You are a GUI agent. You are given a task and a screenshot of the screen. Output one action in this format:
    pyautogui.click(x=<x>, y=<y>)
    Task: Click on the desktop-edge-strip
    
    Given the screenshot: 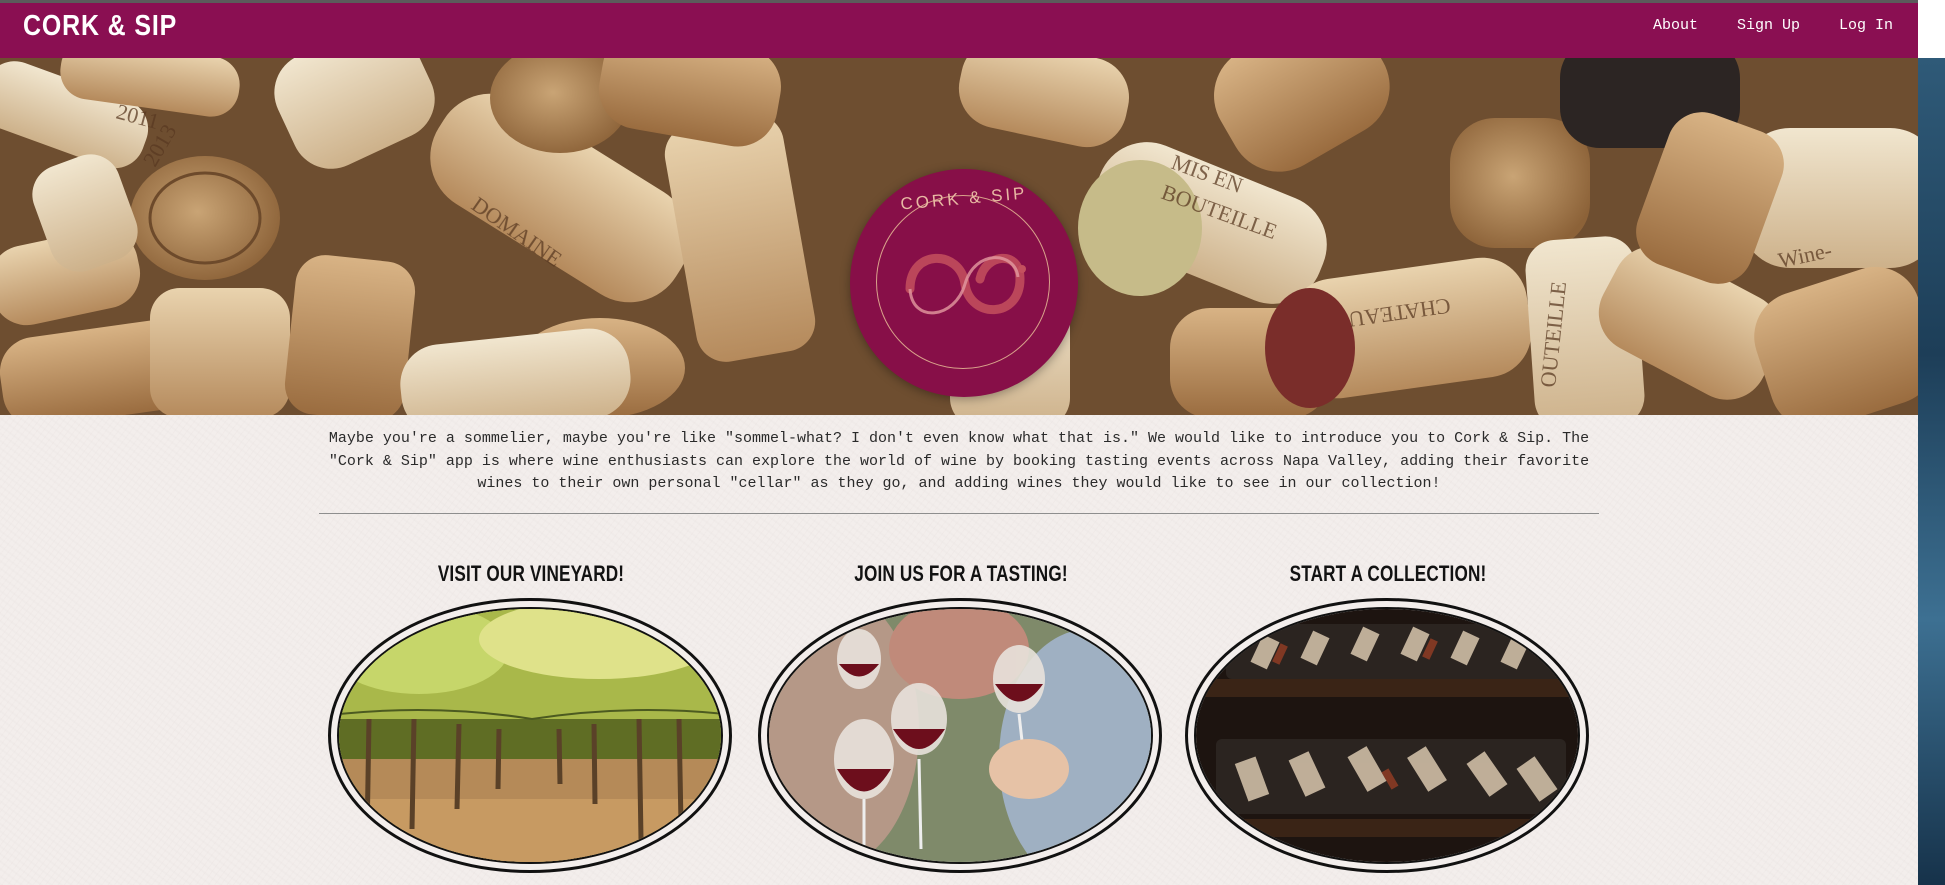 What is the action you would take?
    pyautogui.click(x=1931, y=442)
    